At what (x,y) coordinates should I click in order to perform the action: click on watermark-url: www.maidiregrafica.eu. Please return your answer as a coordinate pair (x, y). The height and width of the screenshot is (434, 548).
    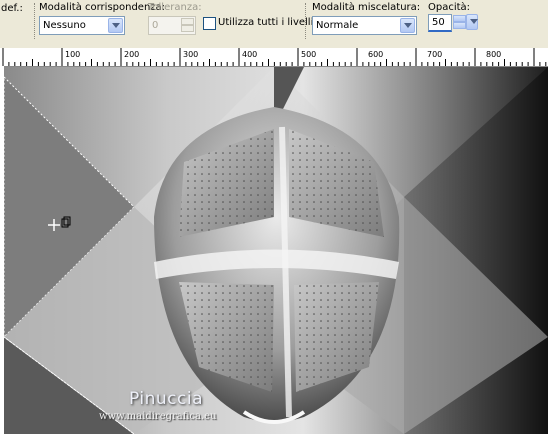
    Looking at the image, I should click on (158, 416).